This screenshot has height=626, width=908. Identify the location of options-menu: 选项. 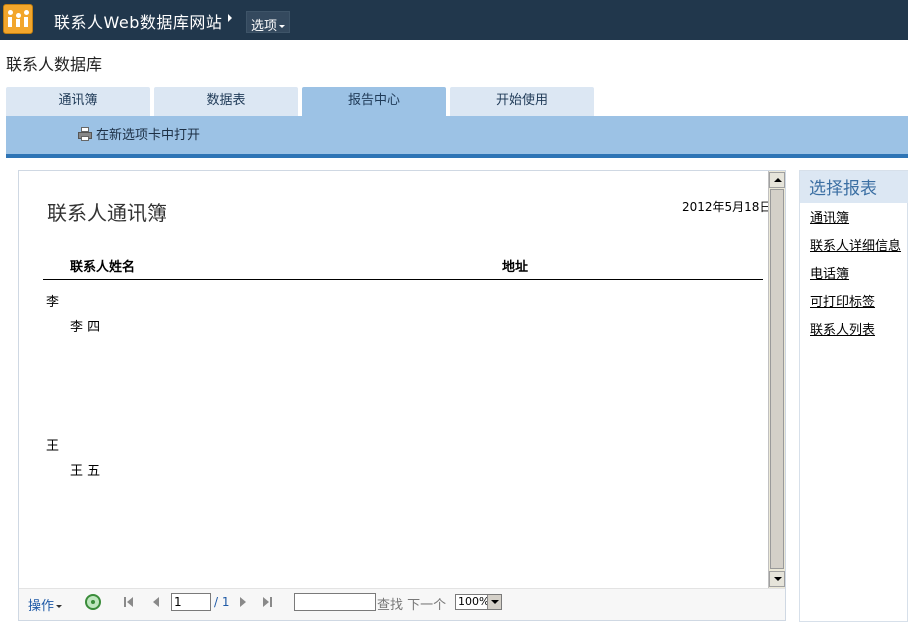
(268, 22).